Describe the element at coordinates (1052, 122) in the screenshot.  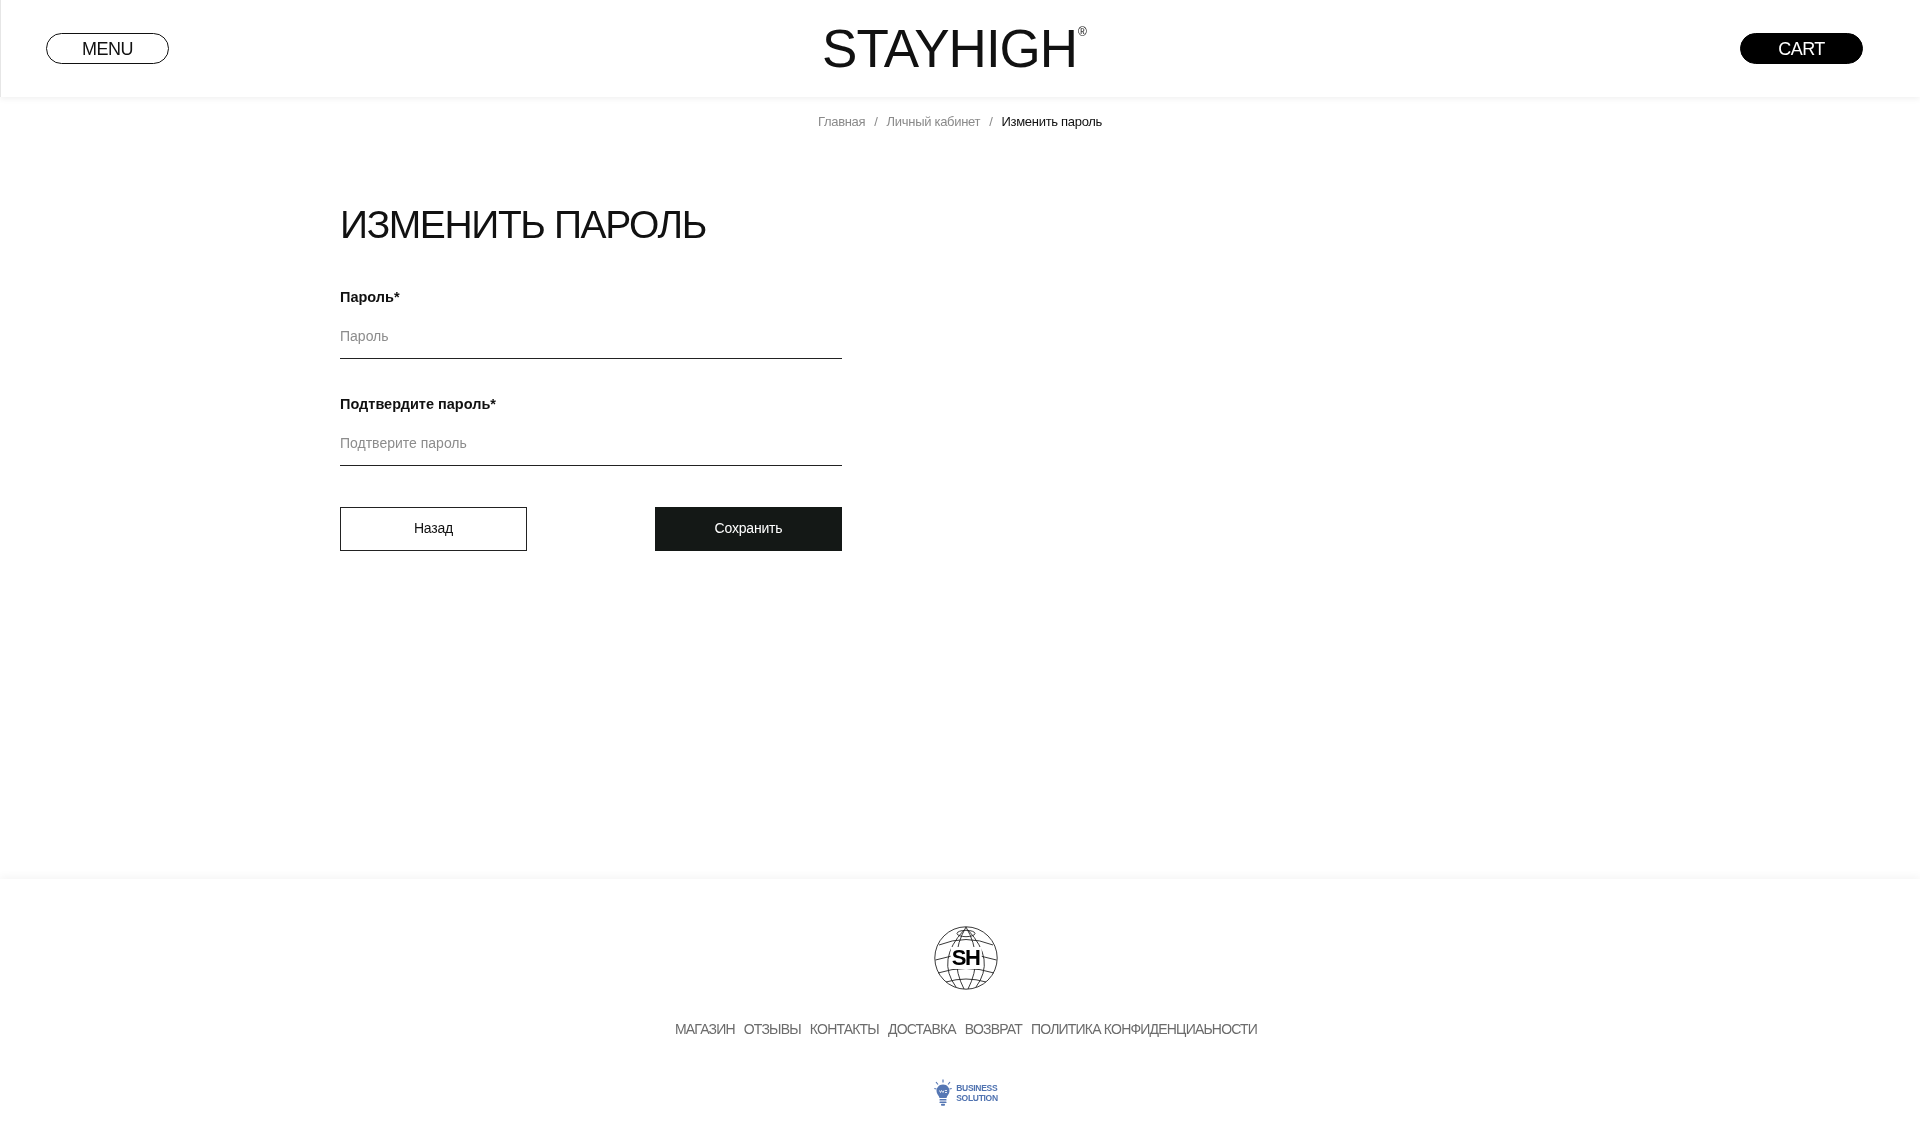
I see `breadcrumb-current: Изменить пароль` at that location.